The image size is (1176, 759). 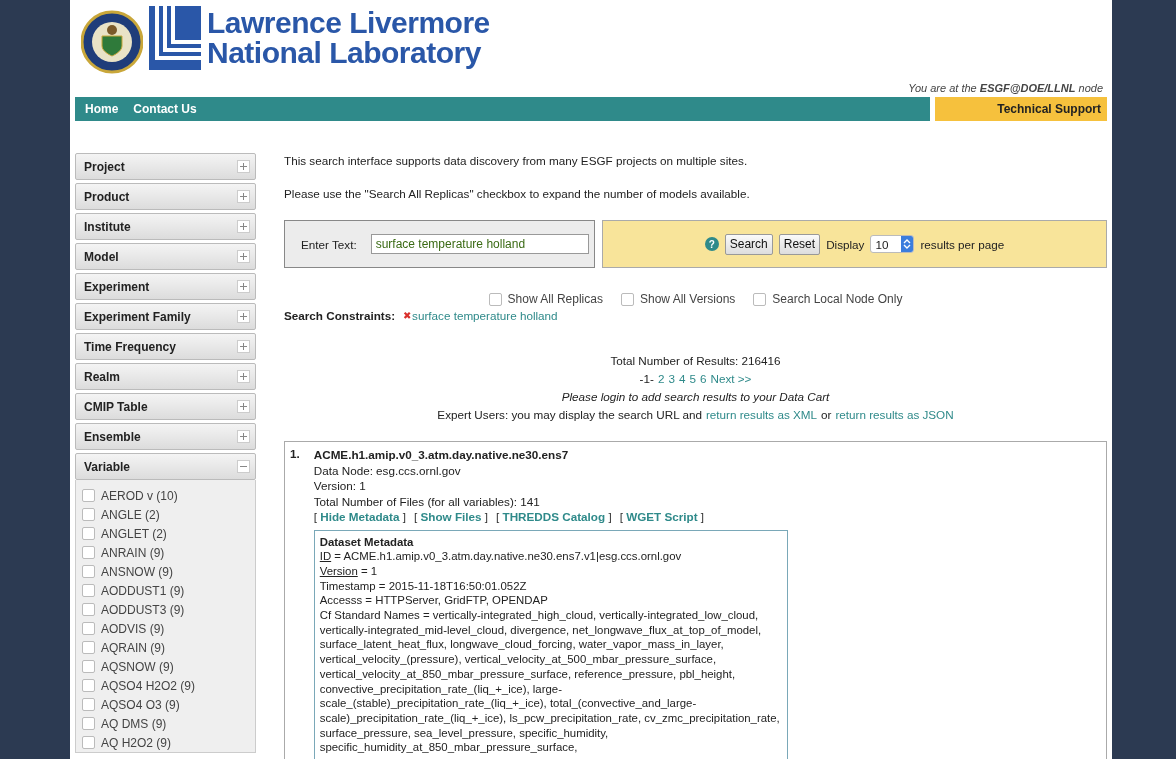 I want to click on metadata-field: Cf Standard Names = vertically-integrated_high_cloud, vertically-integrated_low_cloud, vertically-integrated_mid-level_cloud, divergence, net_longwave_flux_at_top_of_model, surface_latent_heat_flux, longwave_cloud_forcing, water_vapor_mass_in_layer, vertical_velocity_(pressure), vertical_velocity_at_500_mbar_pressure_surface, vertical_velocity_at_850_mbar_pressure_surface, reference_pressure, pbl_height, convective_precipitation_rate_(liq_+_ice), large-scale_(stable)_precipitation_rate_(liq_+_ice), total_(convective_and_large-scale)_precipitation_rate_(liq_+_ice), ls_pcw_precipitation_rate, cv_zmc_precipitation_rate, surface_pressure, sea_level_pressure, specific_humidity, specific_humidity_at_850_mbar_pressure_surface,, so click(x=550, y=682).